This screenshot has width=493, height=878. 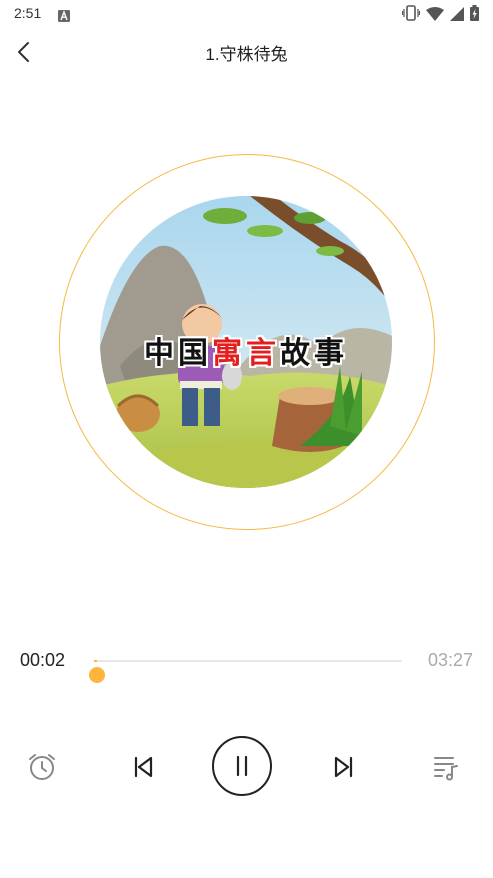 I want to click on cover-title-part-2: 寓言, so click(x=246, y=353).